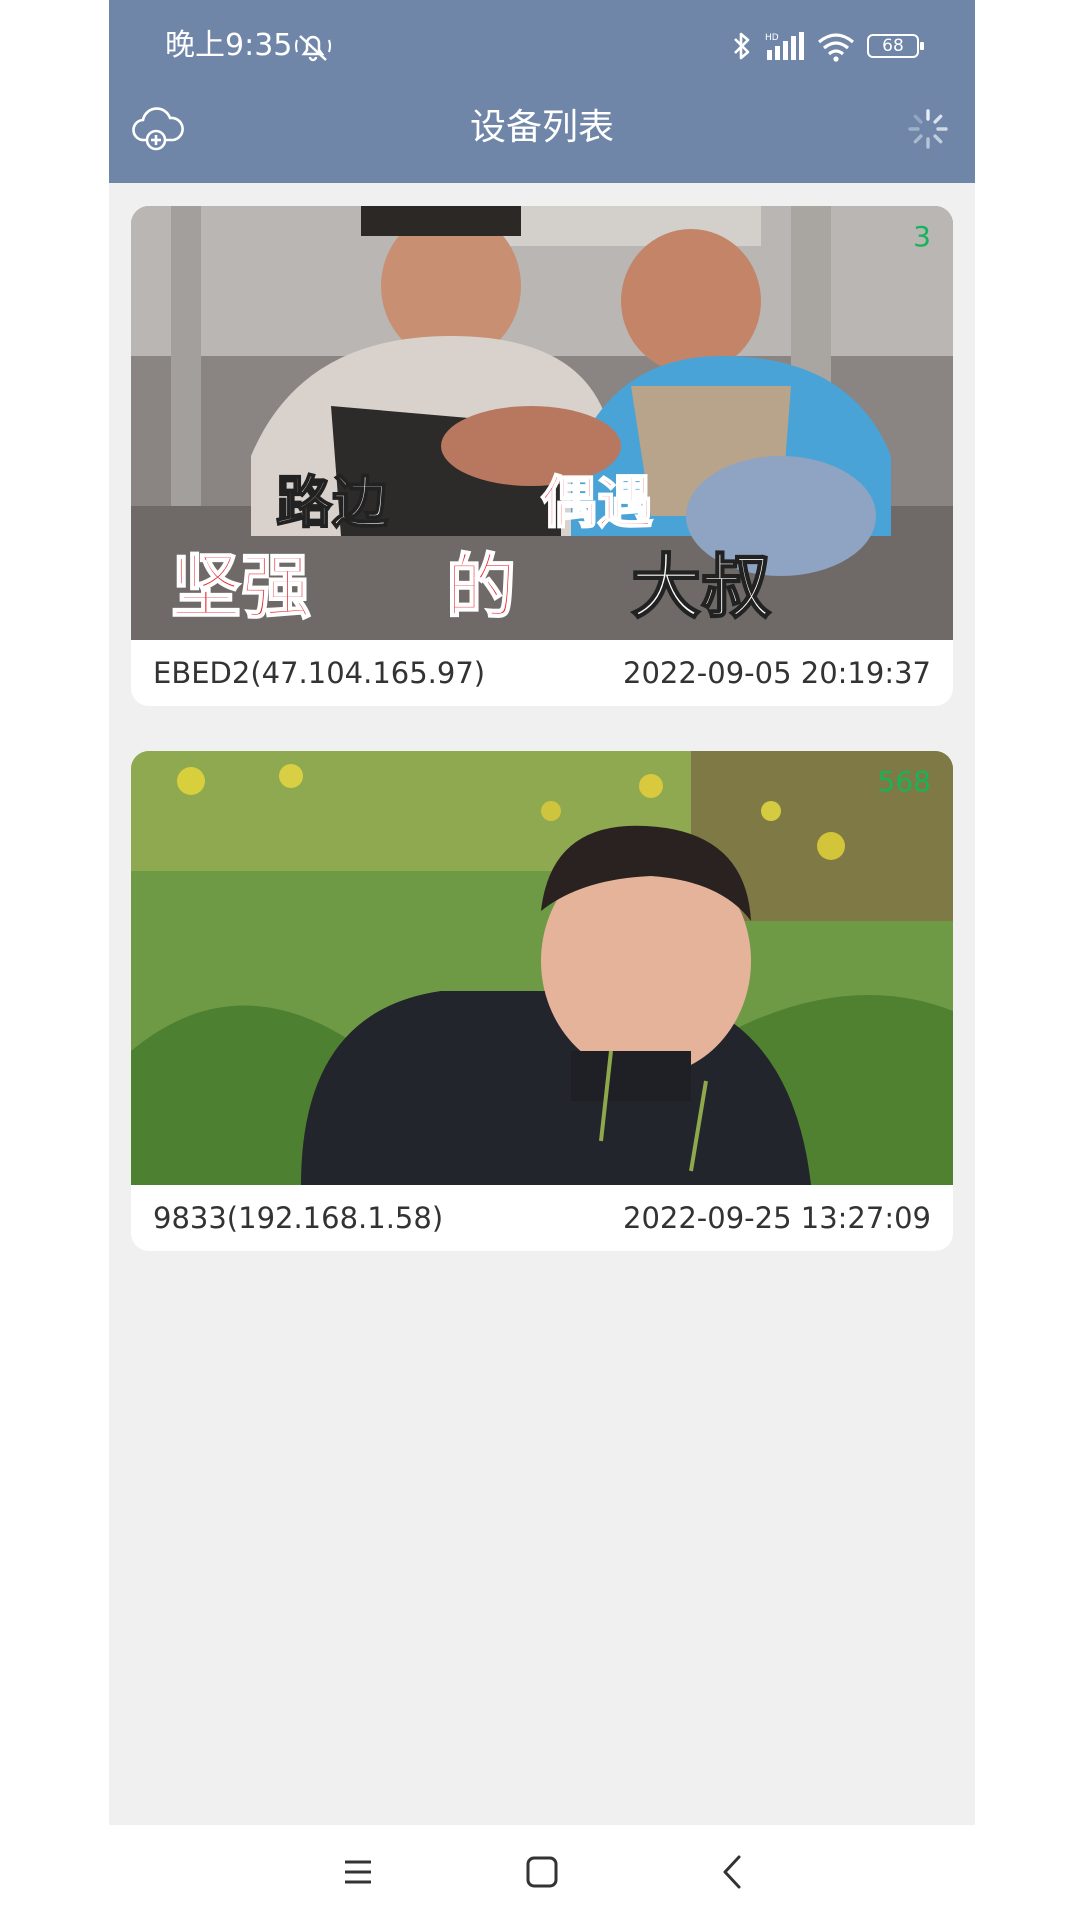  Describe the element at coordinates (922, 236) in the screenshot. I see `event-count: 3` at that location.